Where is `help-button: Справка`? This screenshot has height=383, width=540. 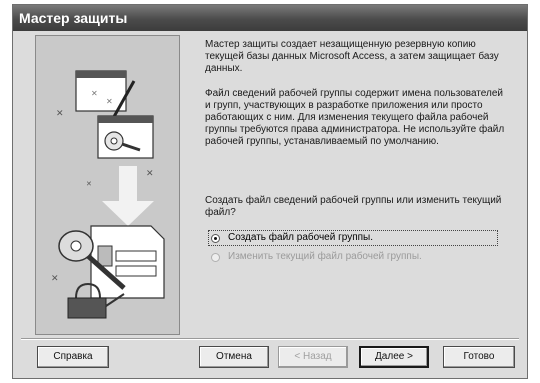
help-button: Справка is located at coordinates (73, 357).